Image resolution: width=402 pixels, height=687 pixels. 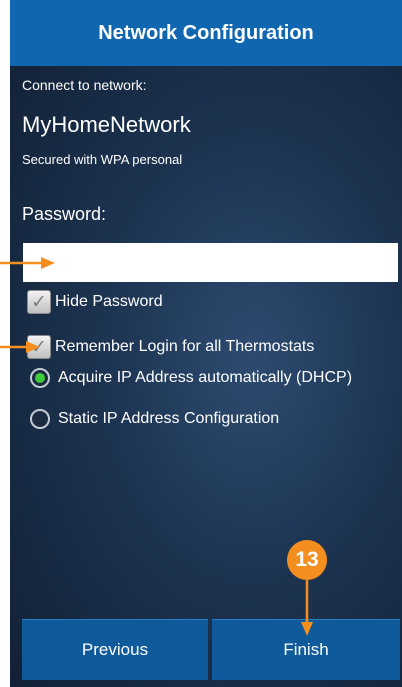 What do you see at coordinates (40, 419) in the screenshot?
I see `static-ip-radio` at bounding box center [40, 419].